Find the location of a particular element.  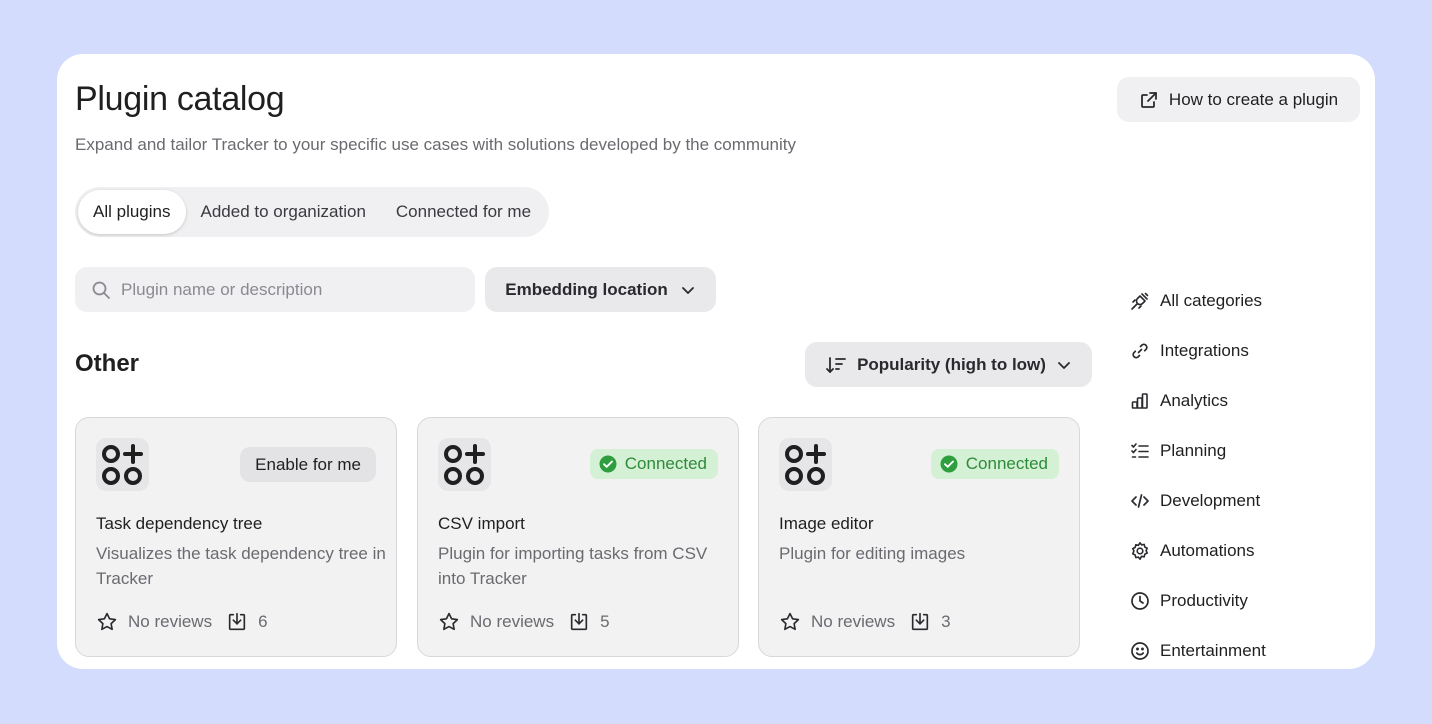

plug-icon is located at coordinates (1140, 301).